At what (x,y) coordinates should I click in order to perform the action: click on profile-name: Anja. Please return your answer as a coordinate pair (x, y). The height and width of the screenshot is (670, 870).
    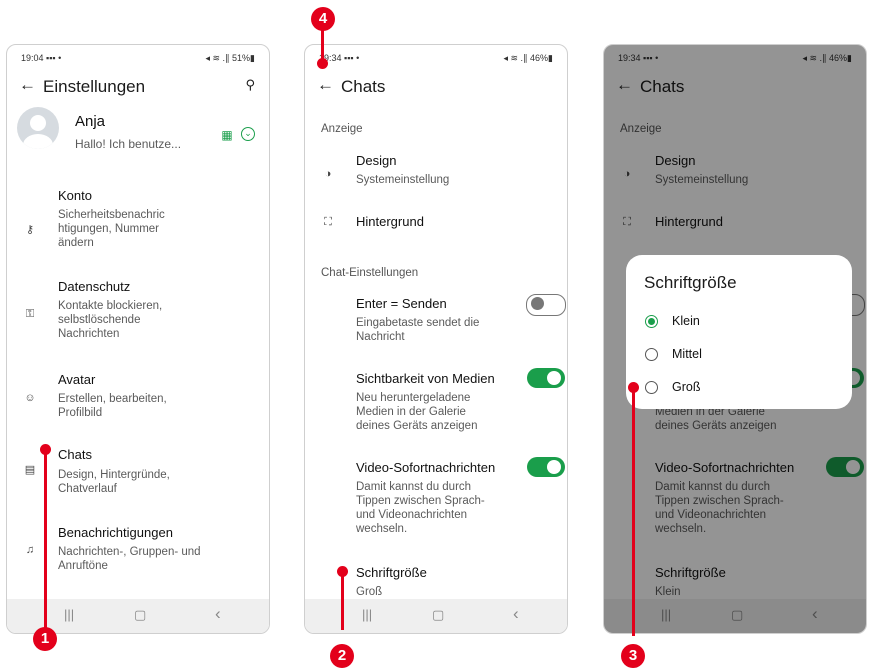
    Looking at the image, I should click on (90, 121).